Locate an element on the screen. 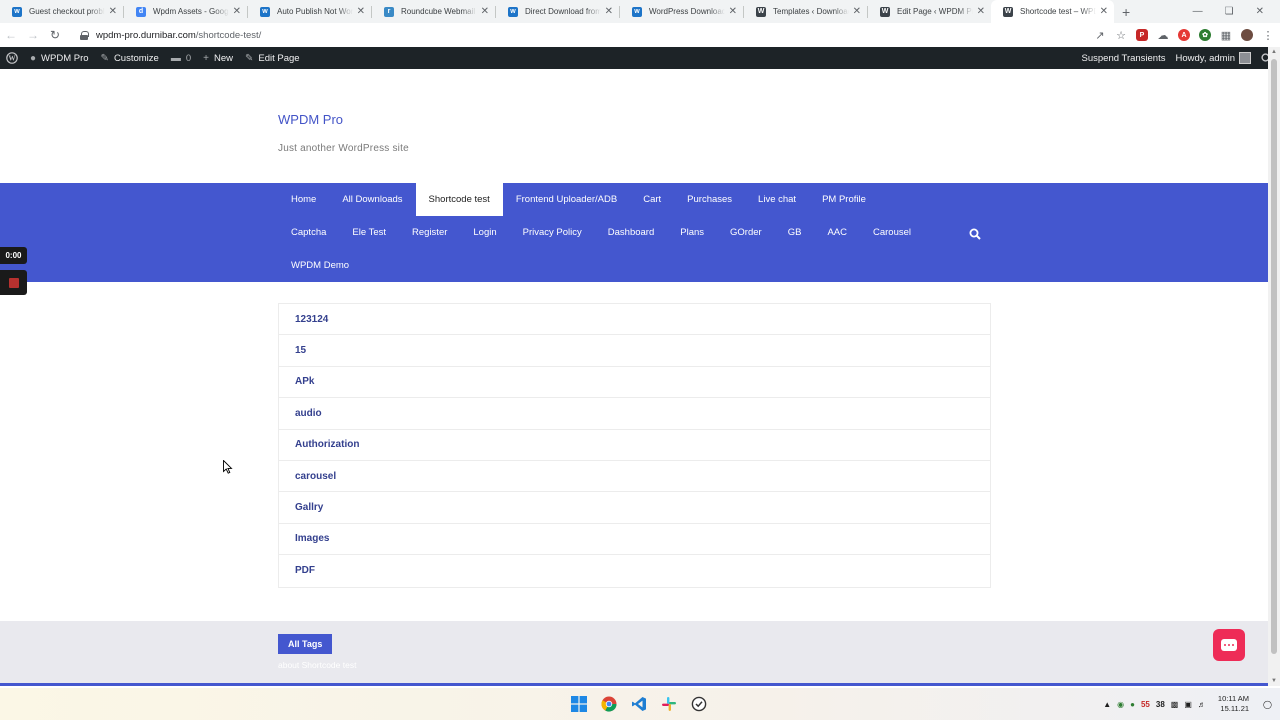 The image size is (1280, 720). scrollbar-thumb is located at coordinates (1274, 356).